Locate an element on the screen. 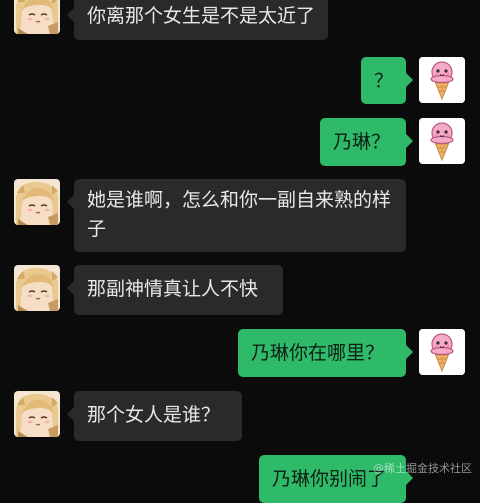 The height and width of the screenshot is (503, 480). outgoing-message-bubble: 乃琳你在哪里？ is located at coordinates (325, 353).